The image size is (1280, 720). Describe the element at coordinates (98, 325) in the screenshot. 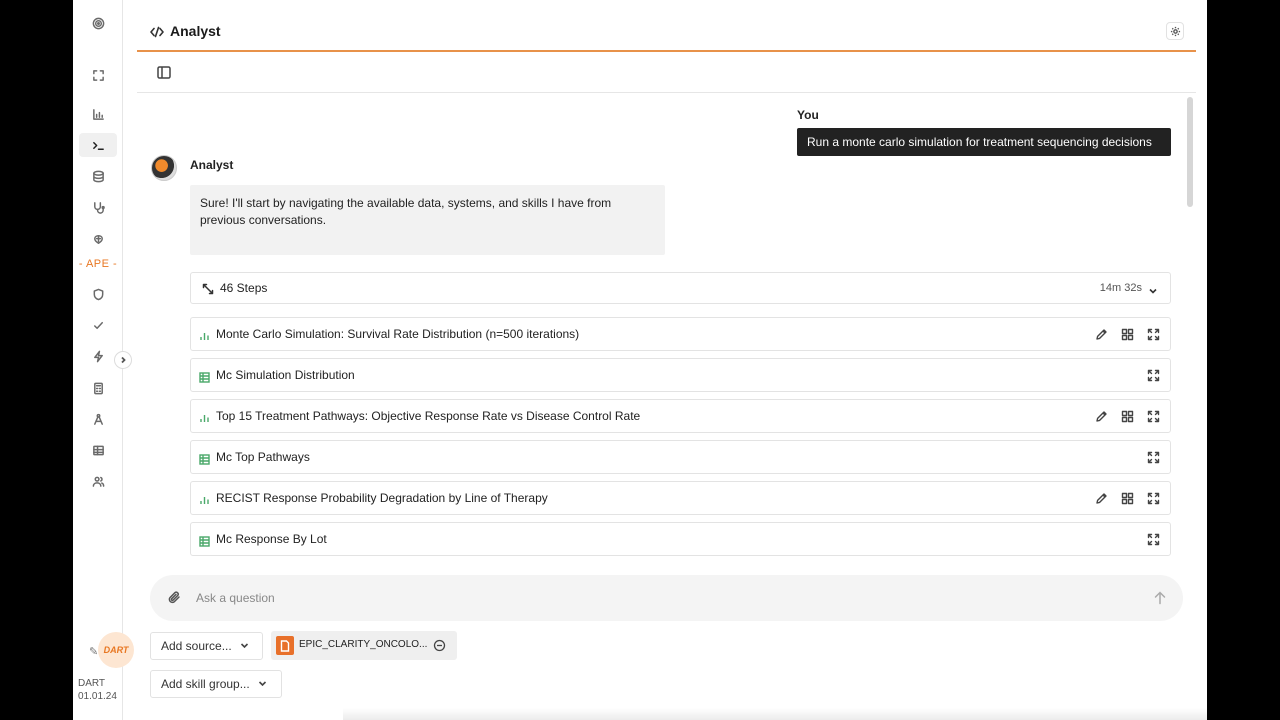

I see `check-icon` at that location.